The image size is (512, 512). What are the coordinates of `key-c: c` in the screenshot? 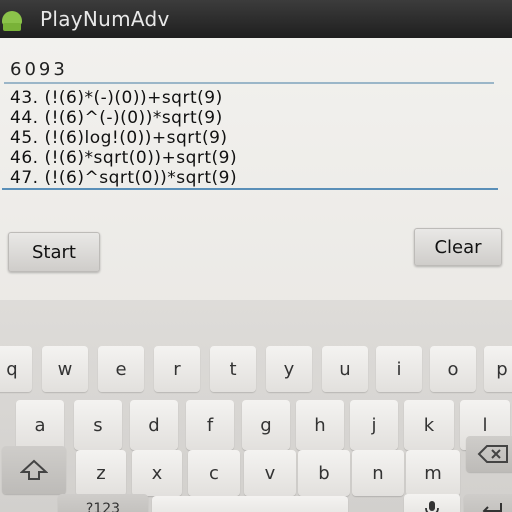 It's located at (214, 473).